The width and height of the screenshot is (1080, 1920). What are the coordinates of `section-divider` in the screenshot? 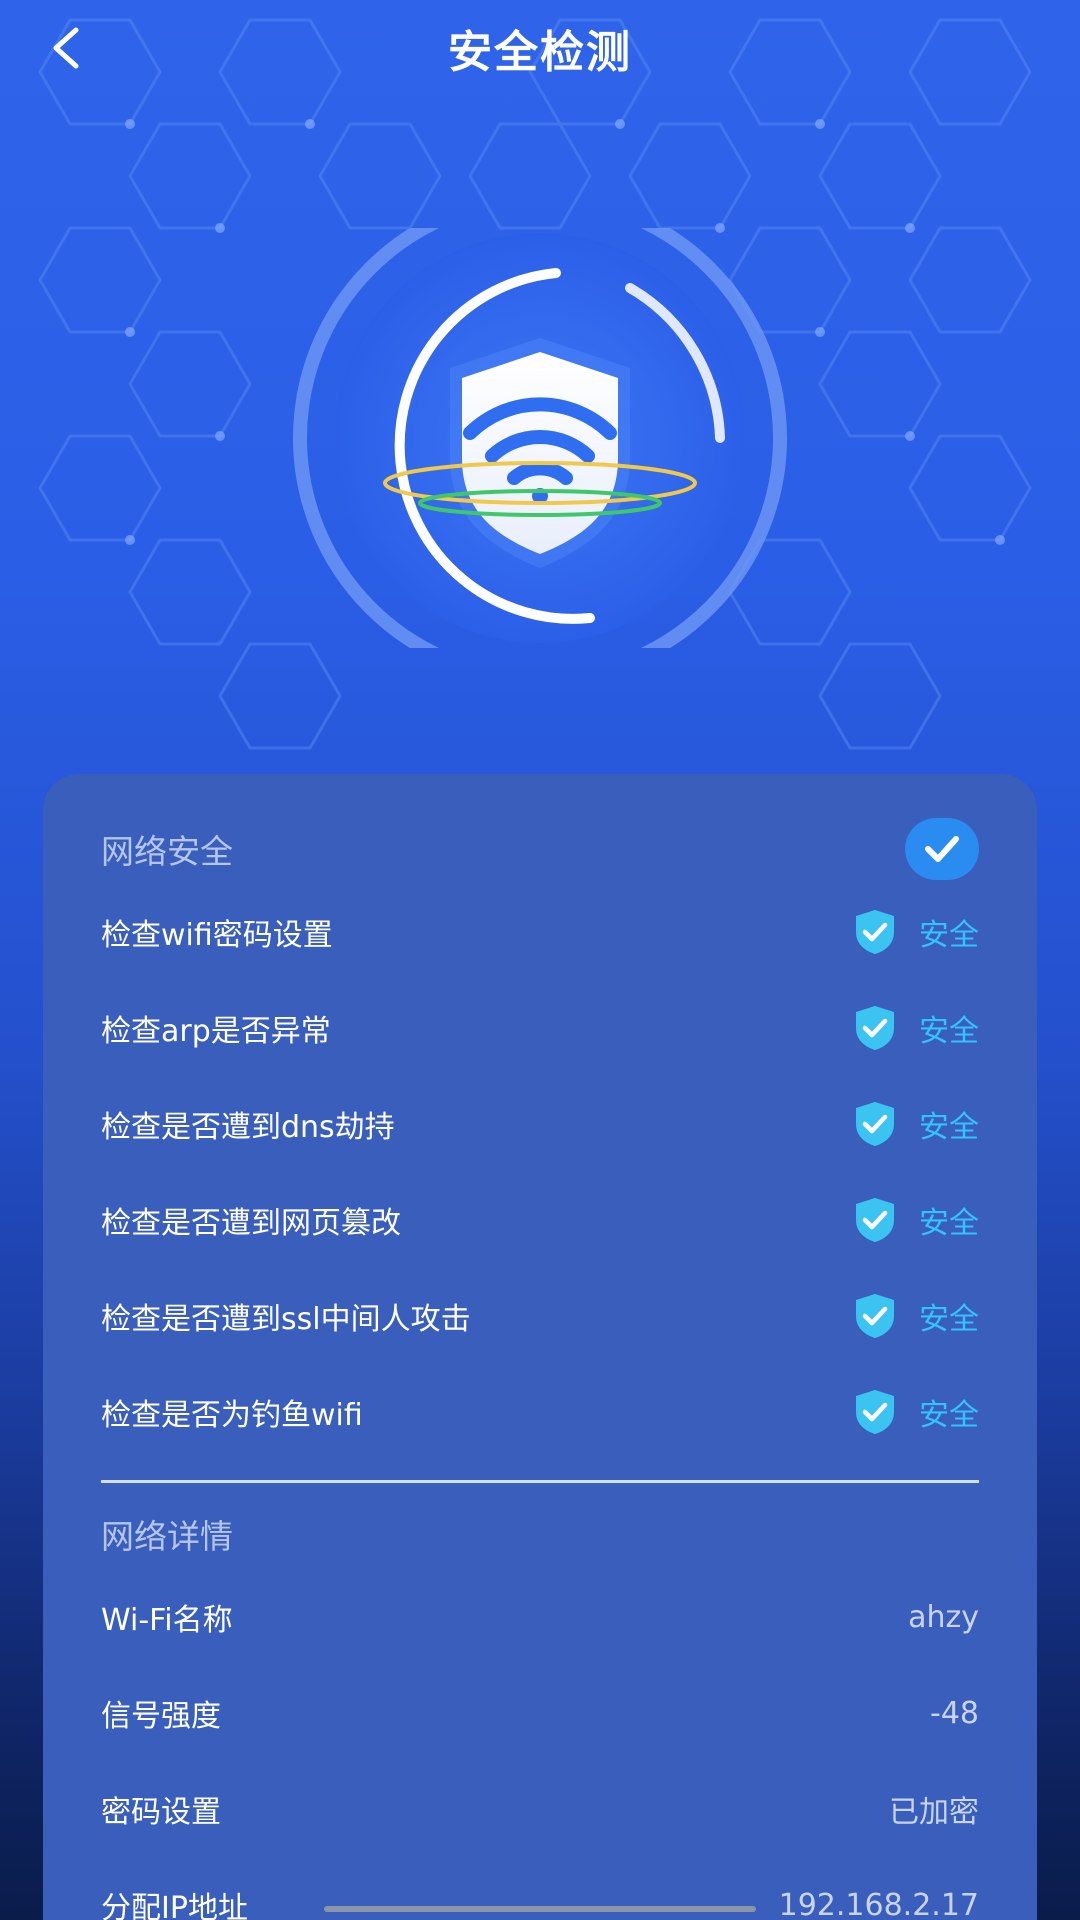 It's located at (540, 1481).